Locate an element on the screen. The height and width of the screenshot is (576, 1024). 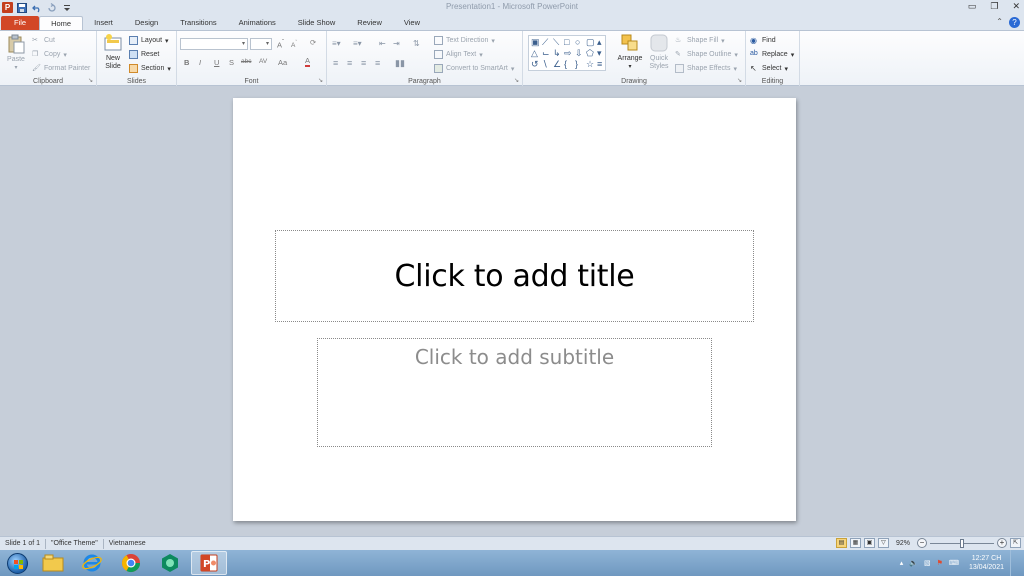
reset-button: Reset is located at coordinates (144, 54).